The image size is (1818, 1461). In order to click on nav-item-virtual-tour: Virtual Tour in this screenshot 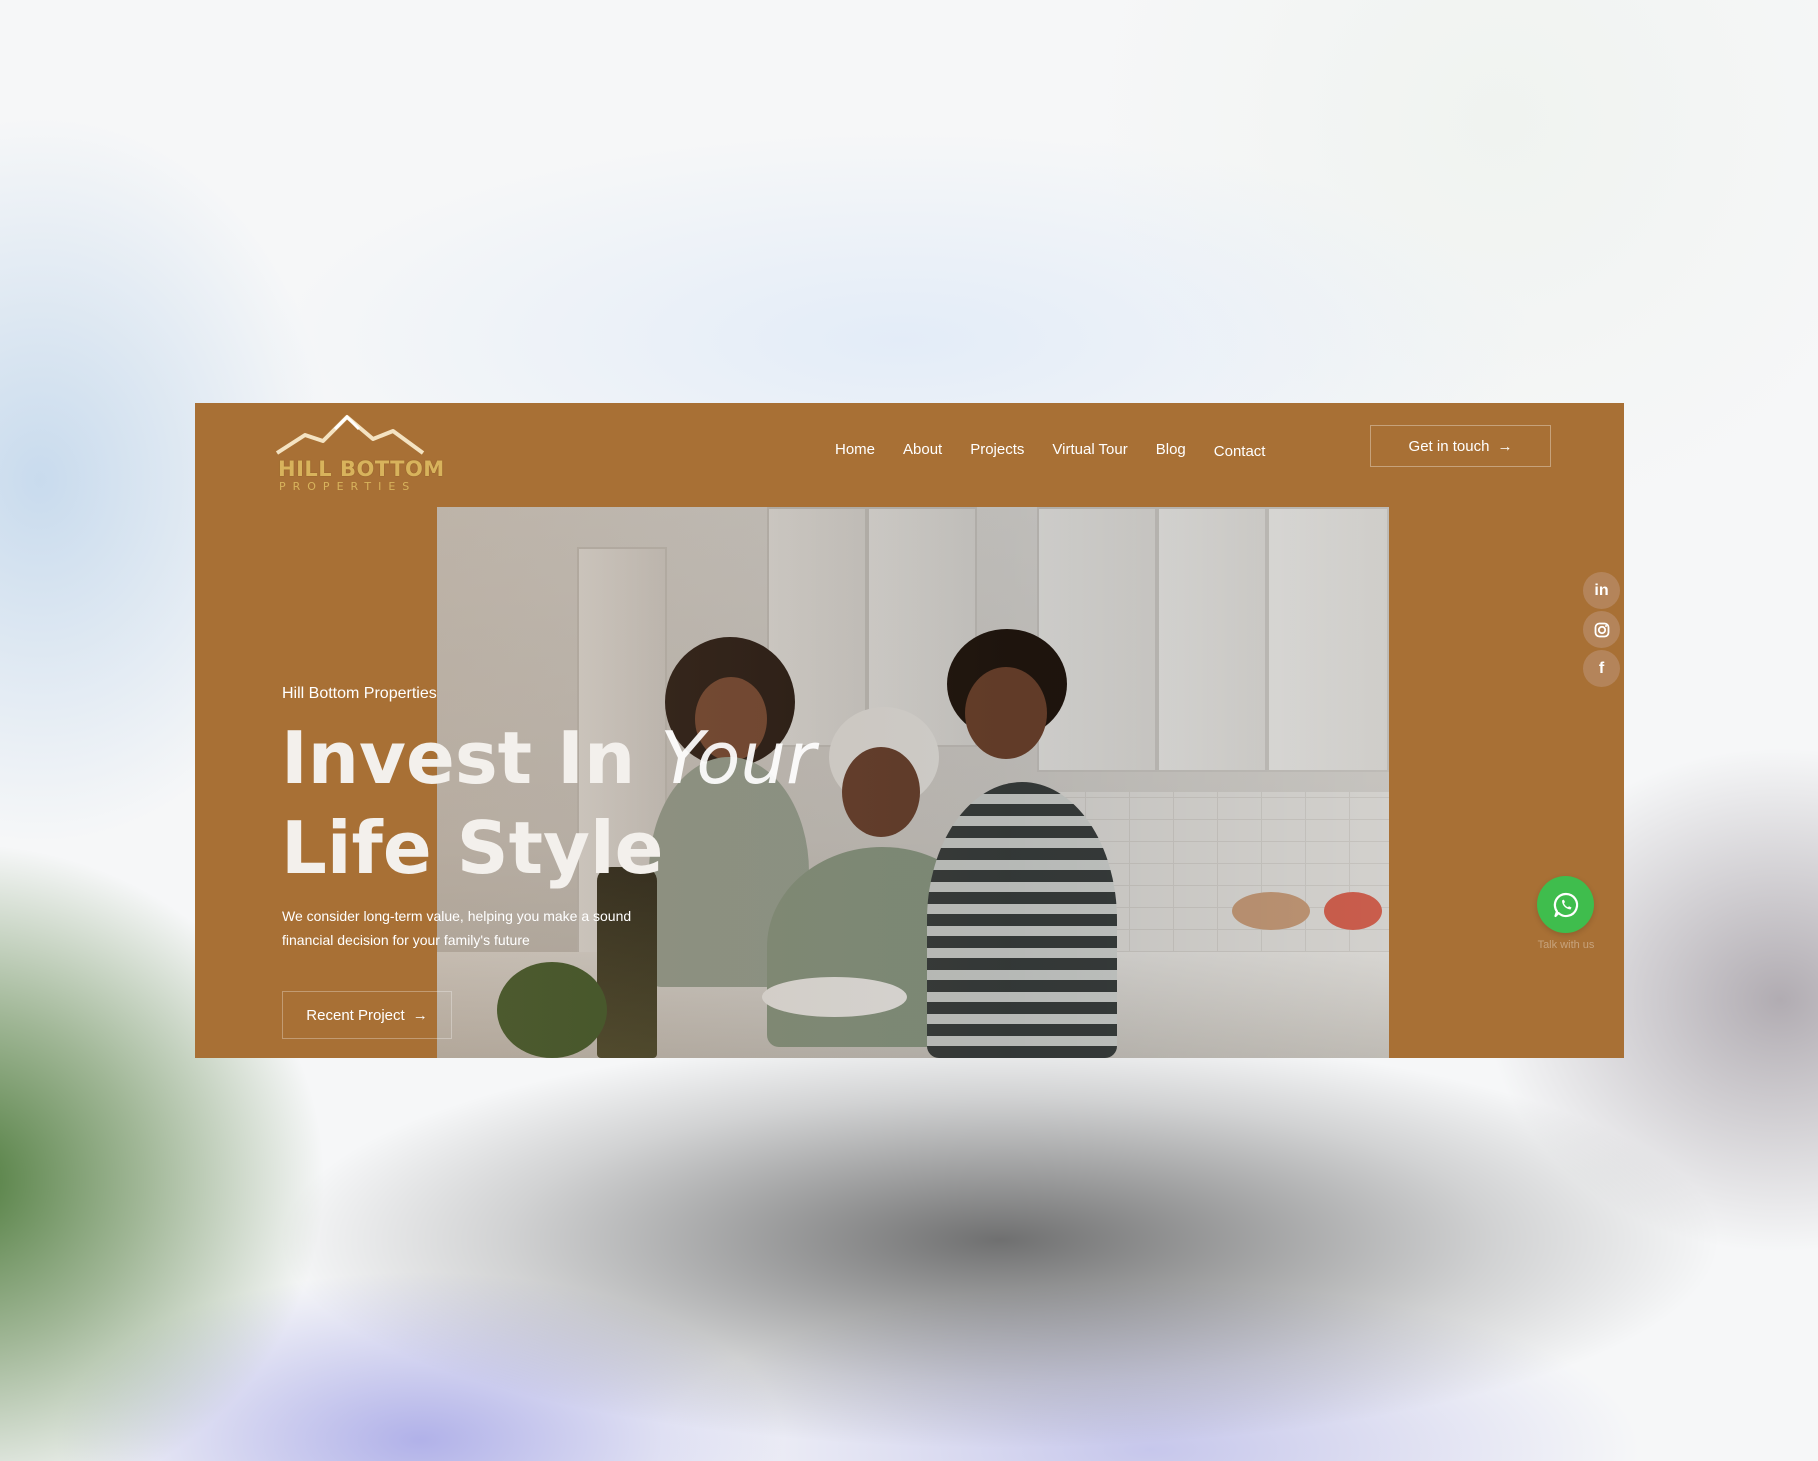, I will do `click(1089, 450)`.